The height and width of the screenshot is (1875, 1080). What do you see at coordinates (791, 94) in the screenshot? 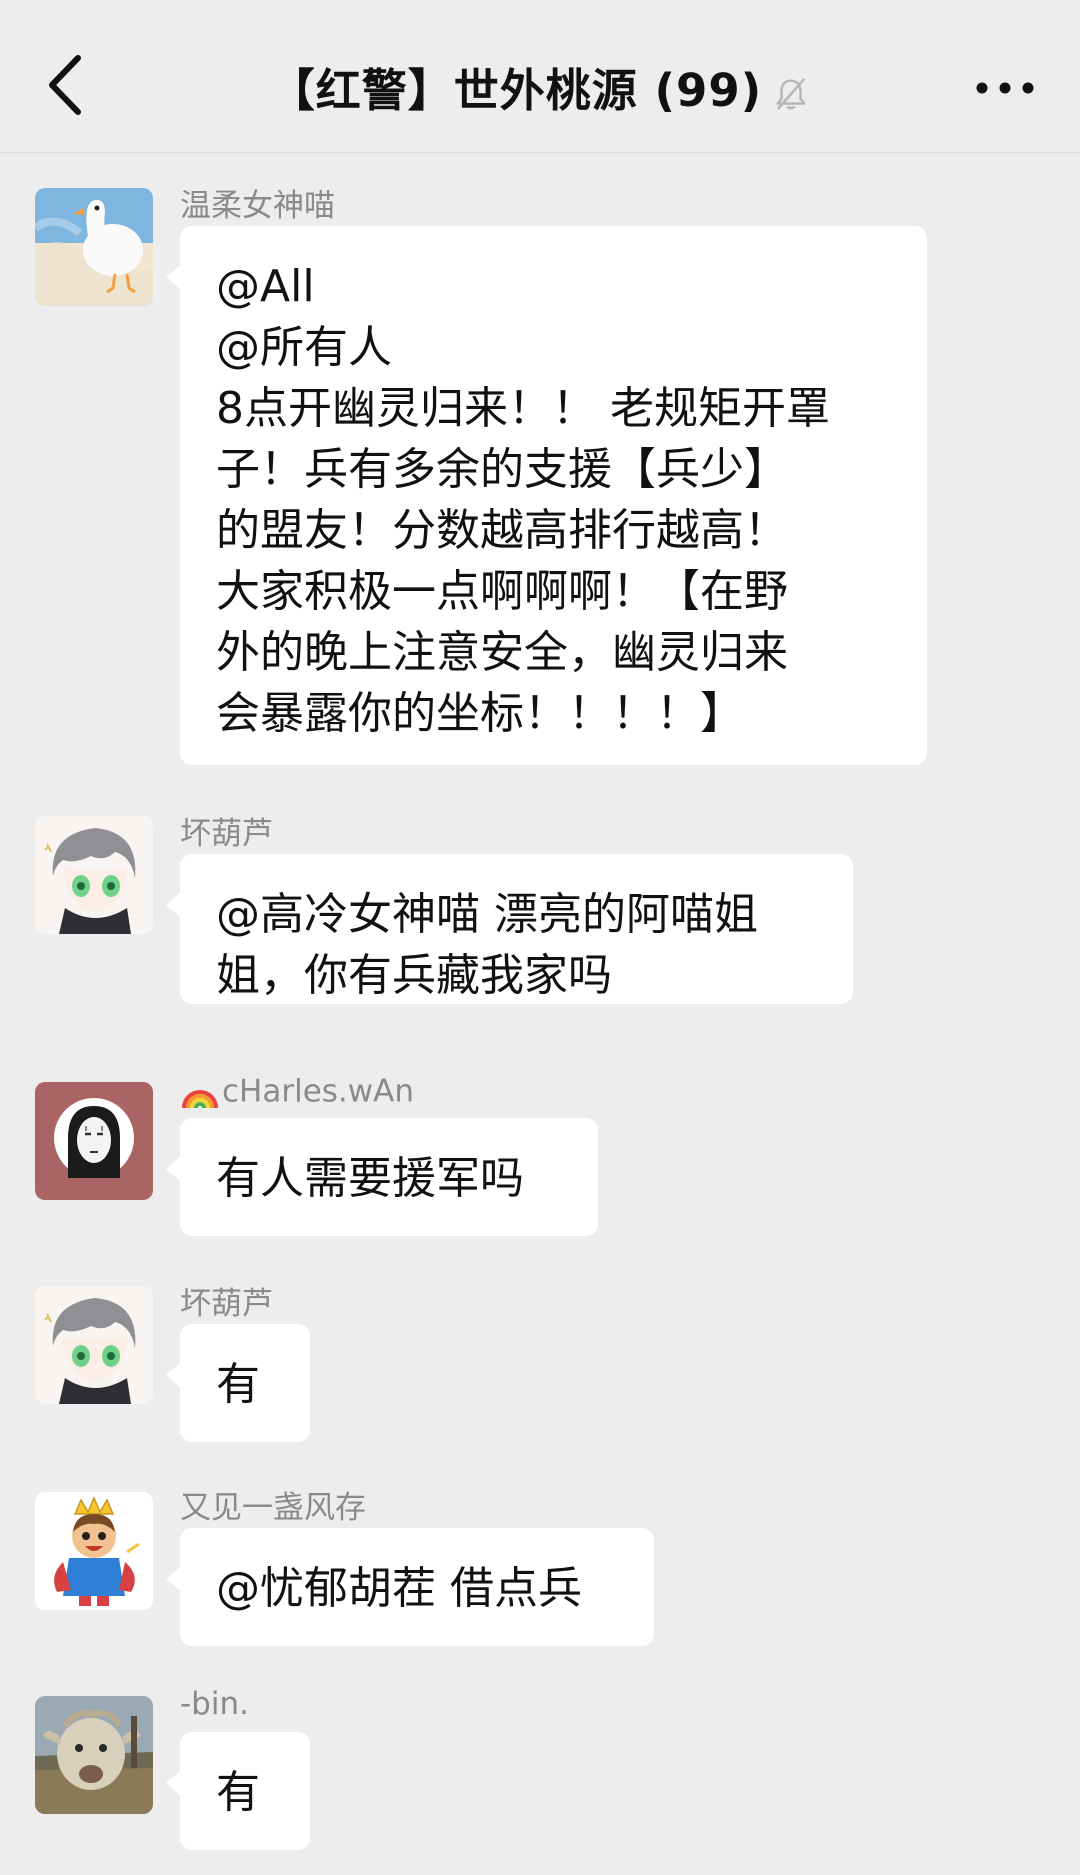
I see `bell-muted-icon` at bounding box center [791, 94].